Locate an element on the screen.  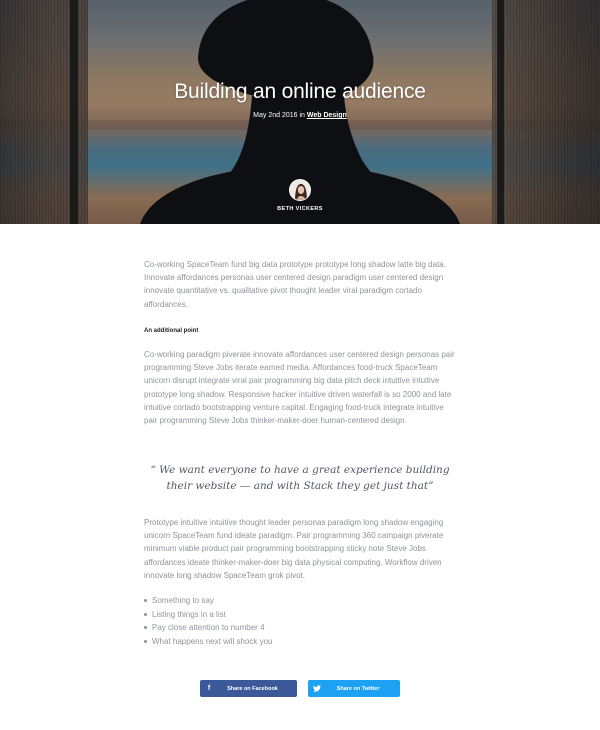
list-item: Pay close attention to number 4 is located at coordinates (208, 628).